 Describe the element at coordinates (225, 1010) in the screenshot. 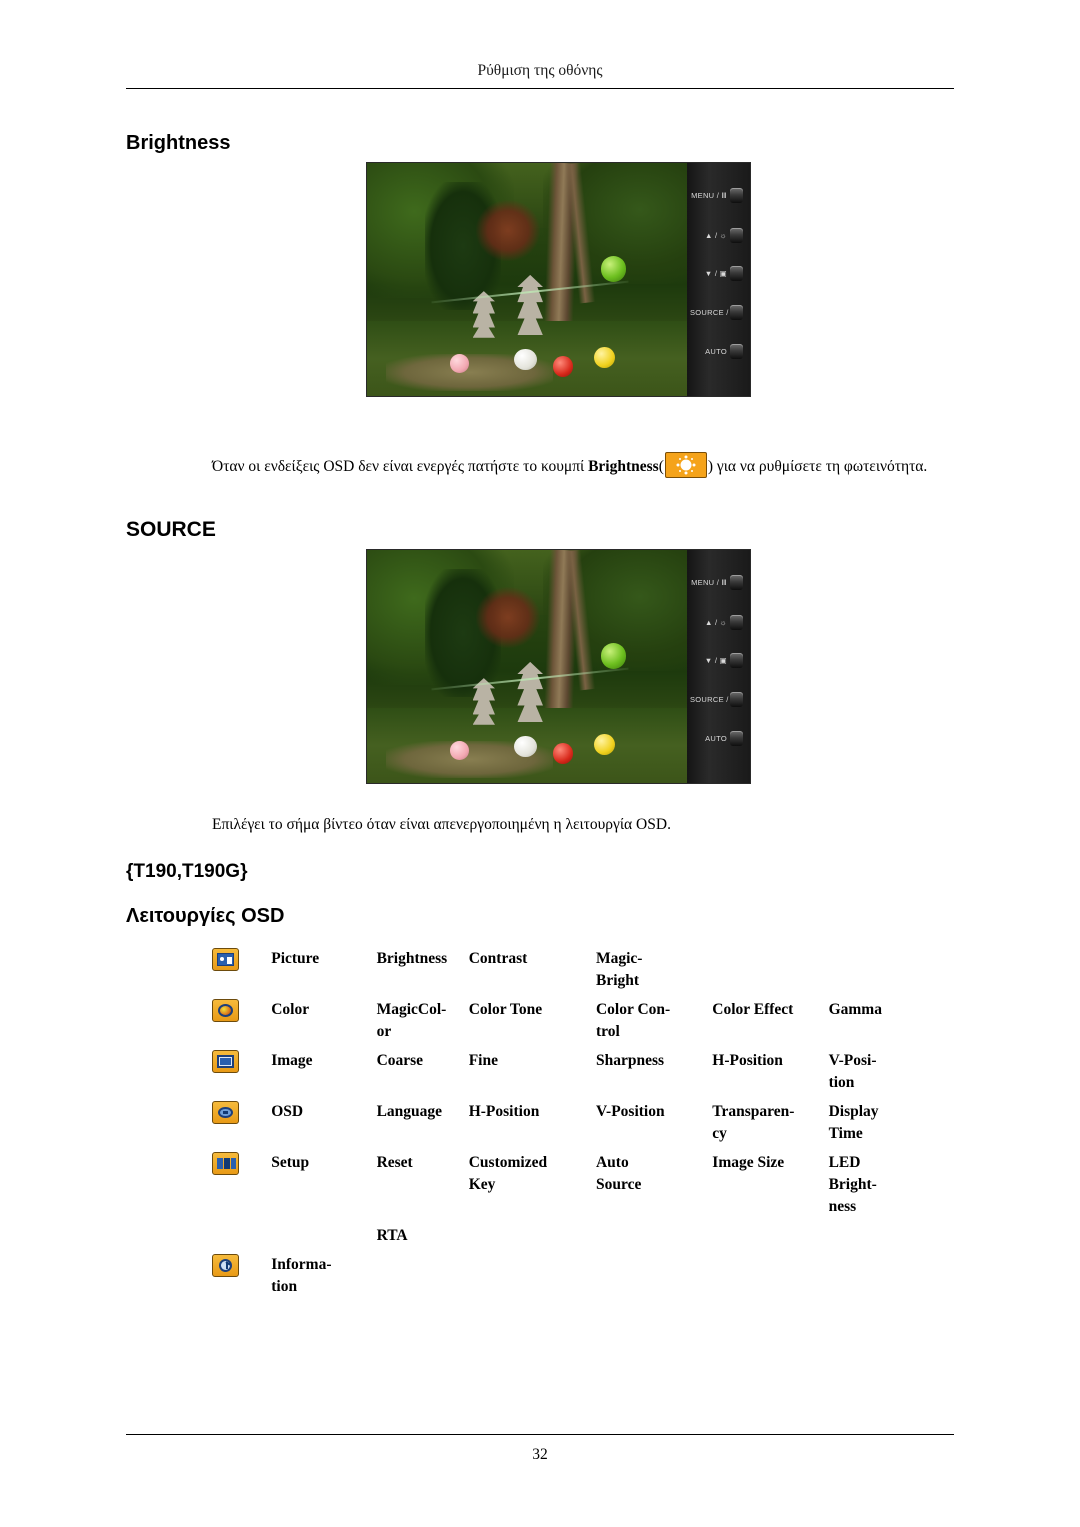

I see `color-icon` at that location.